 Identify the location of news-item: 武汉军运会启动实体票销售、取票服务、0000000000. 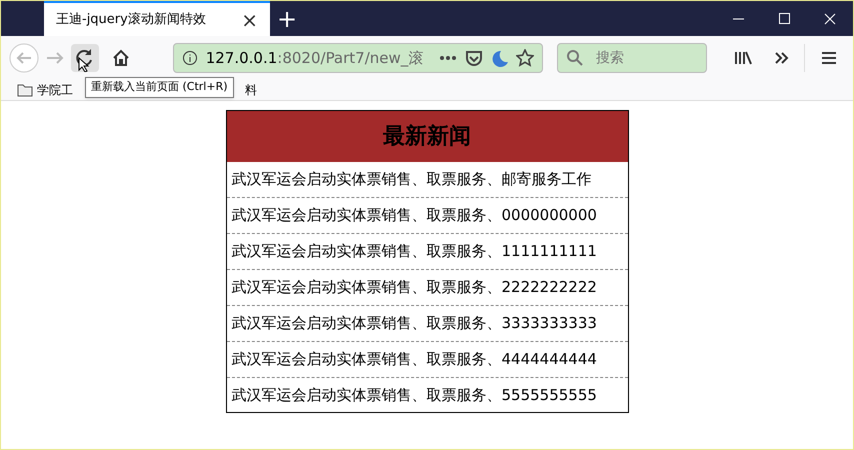
(414, 215).